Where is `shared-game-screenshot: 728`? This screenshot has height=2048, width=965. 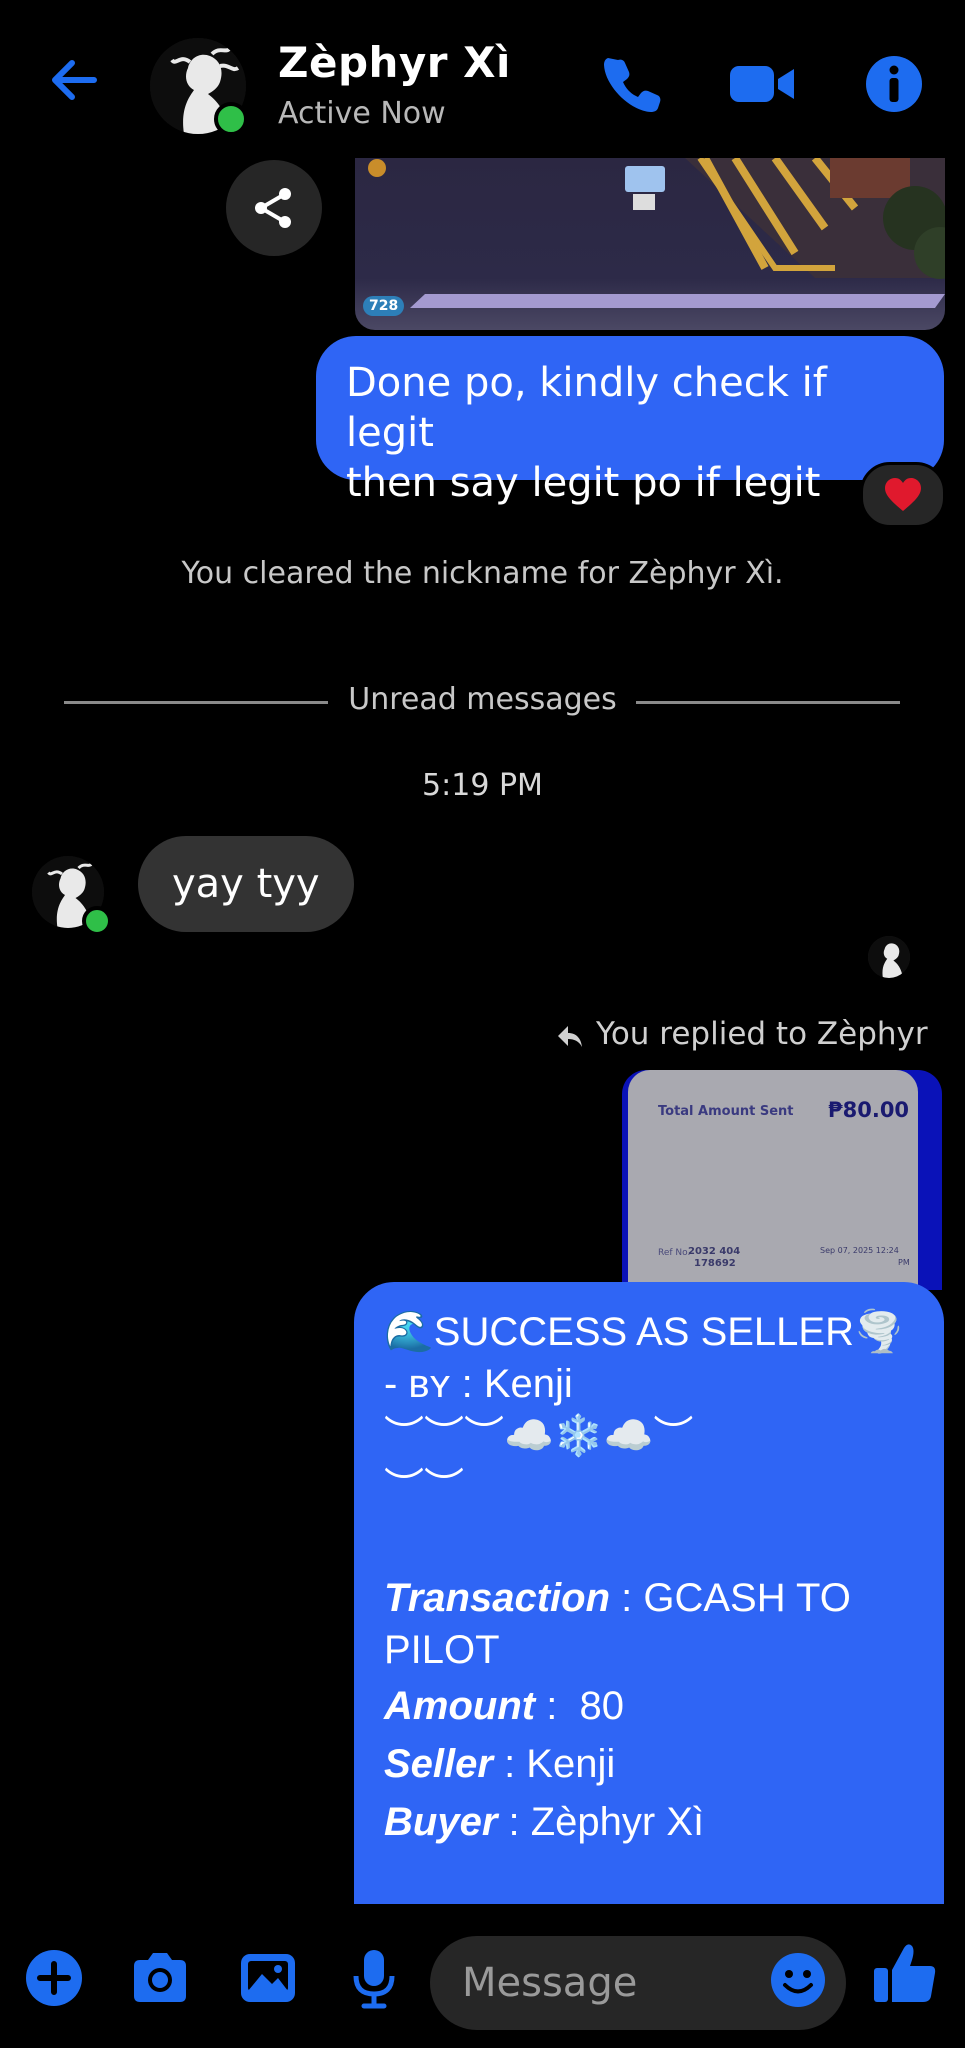 shared-game-screenshot: 728 is located at coordinates (650, 244).